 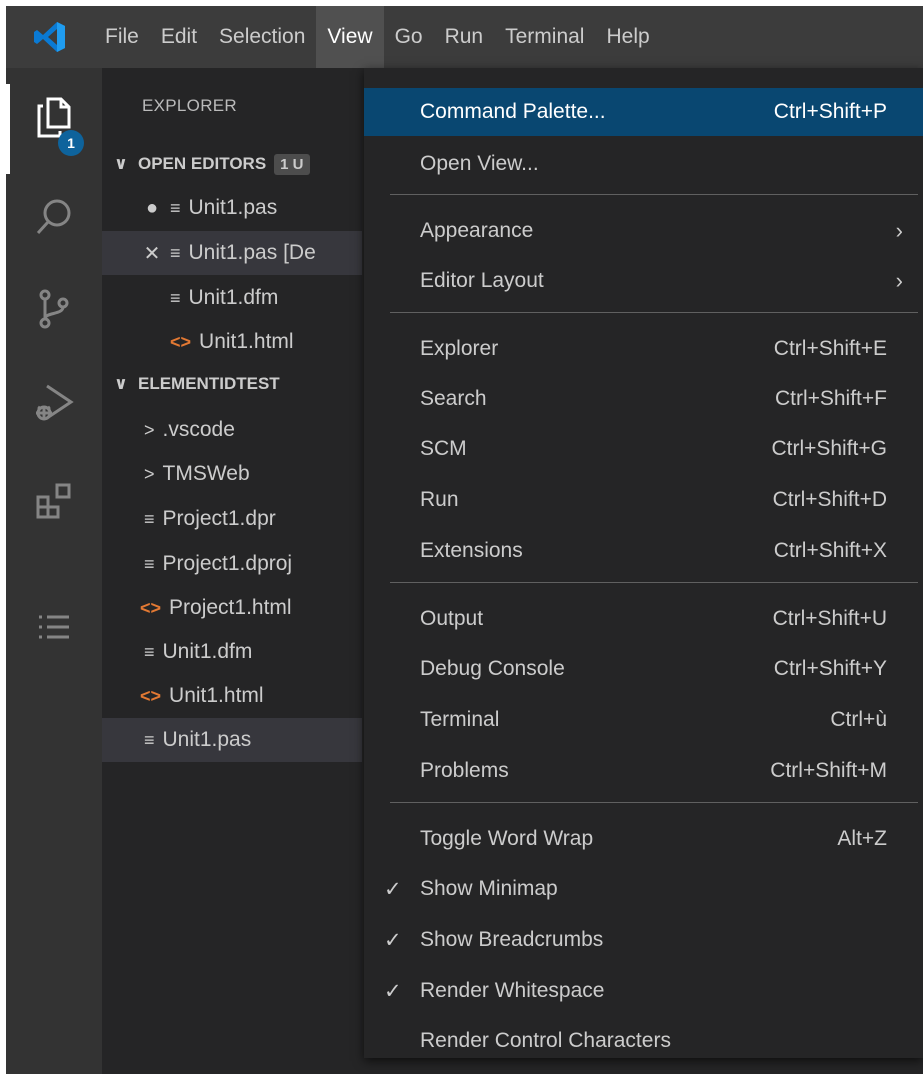 I want to click on file-label: Project1.html, so click(x=230, y=607).